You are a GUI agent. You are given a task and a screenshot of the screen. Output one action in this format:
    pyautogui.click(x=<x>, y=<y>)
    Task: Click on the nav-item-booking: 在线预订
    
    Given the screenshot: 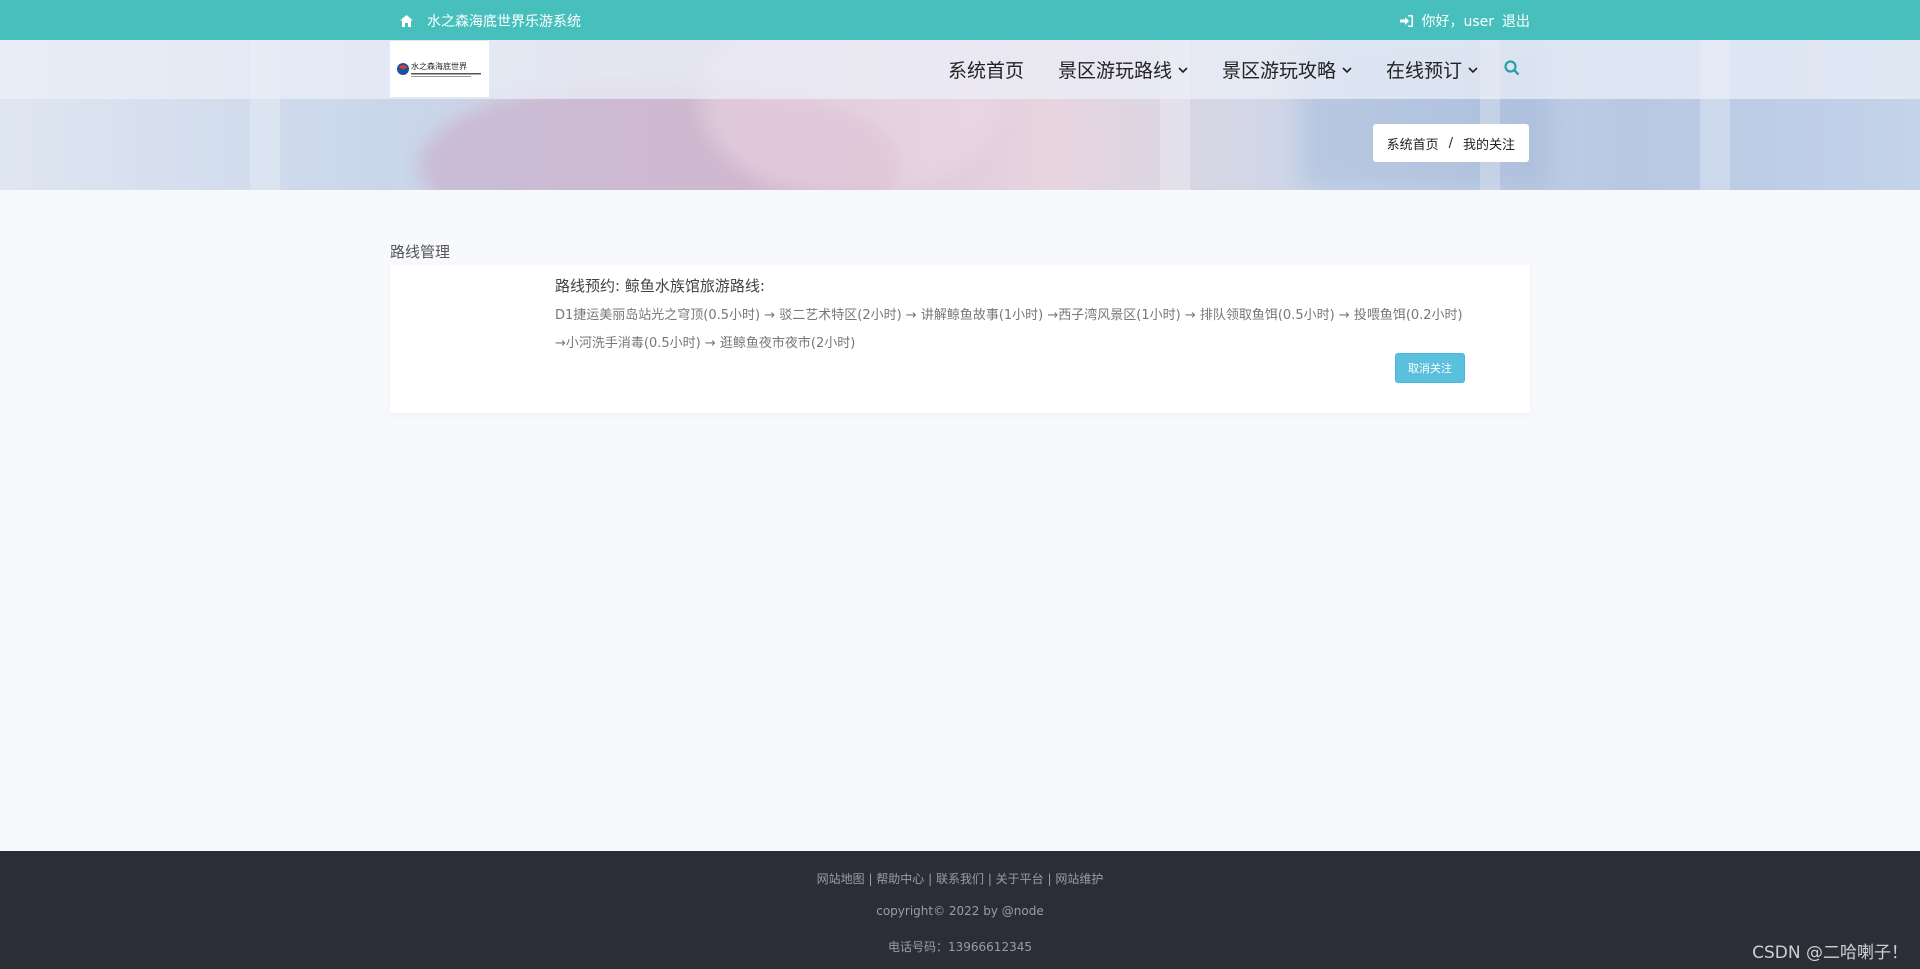 What is the action you would take?
    pyautogui.click(x=1432, y=69)
    